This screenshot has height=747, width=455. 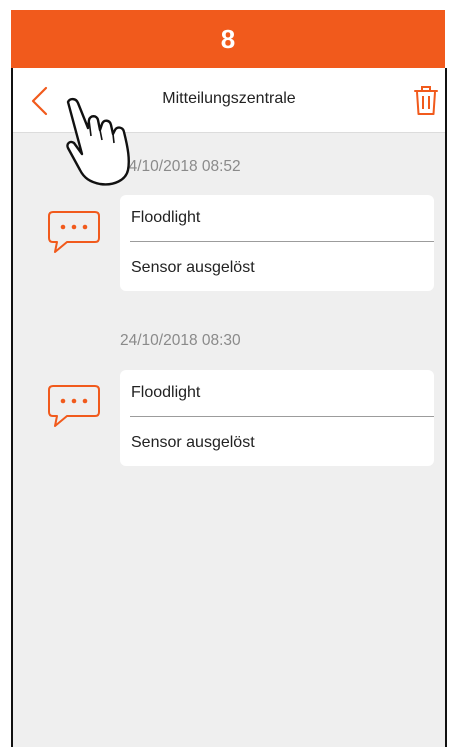 I want to click on trash-icon, so click(x=426, y=100).